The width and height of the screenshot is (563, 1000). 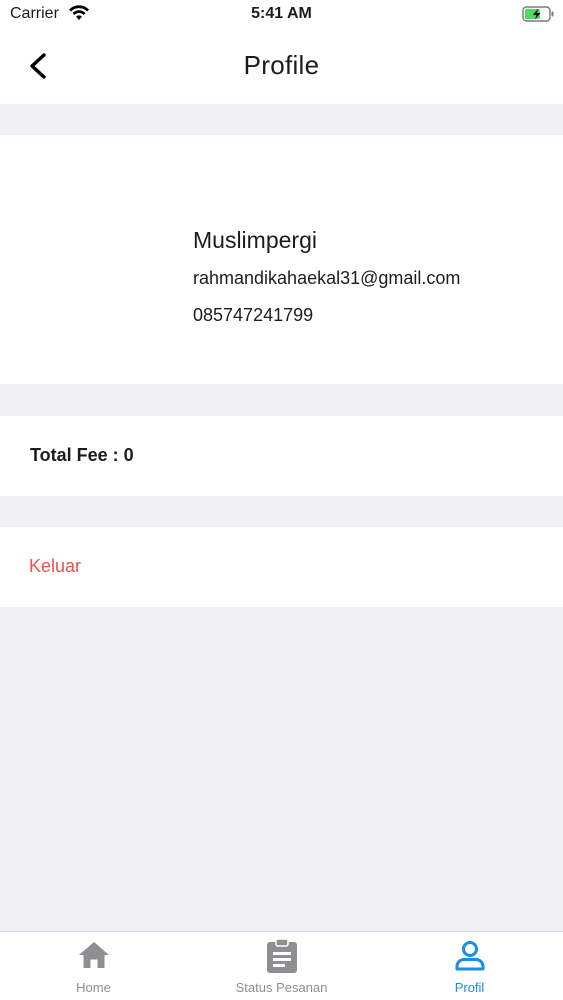 I want to click on battery-charging-icon, so click(x=538, y=16).